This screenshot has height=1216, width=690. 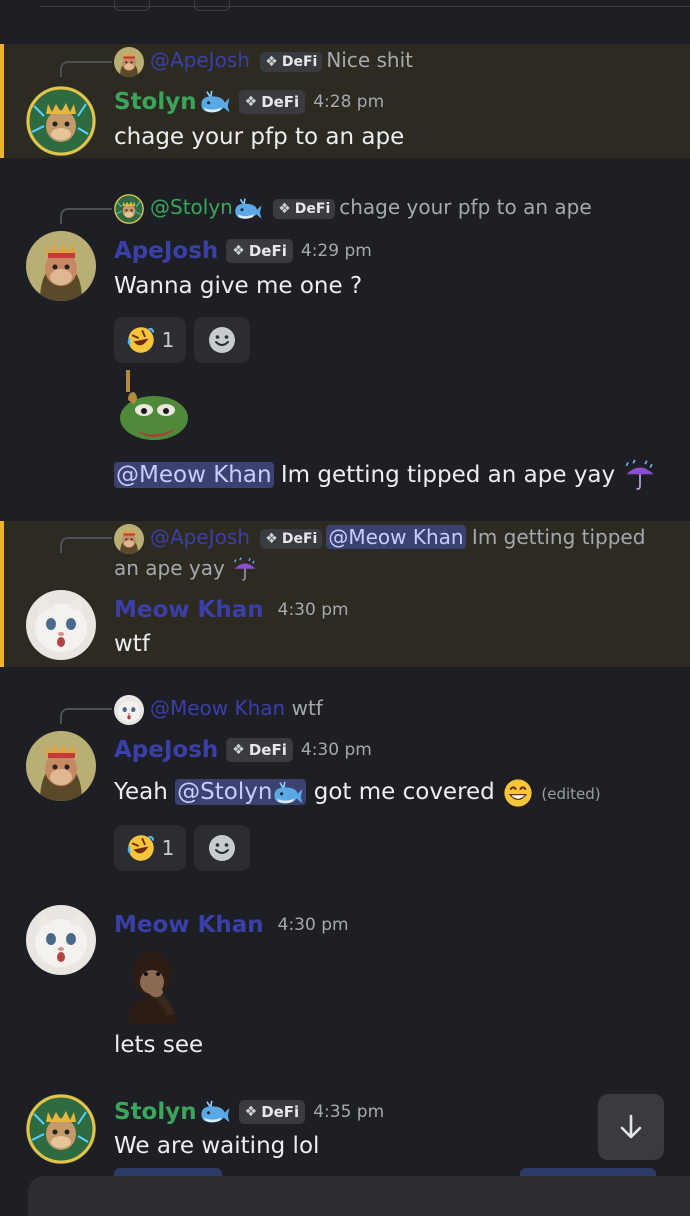 What do you see at coordinates (389, 709) in the screenshot?
I see `reply-preview: @Meow Khan wtf` at bounding box center [389, 709].